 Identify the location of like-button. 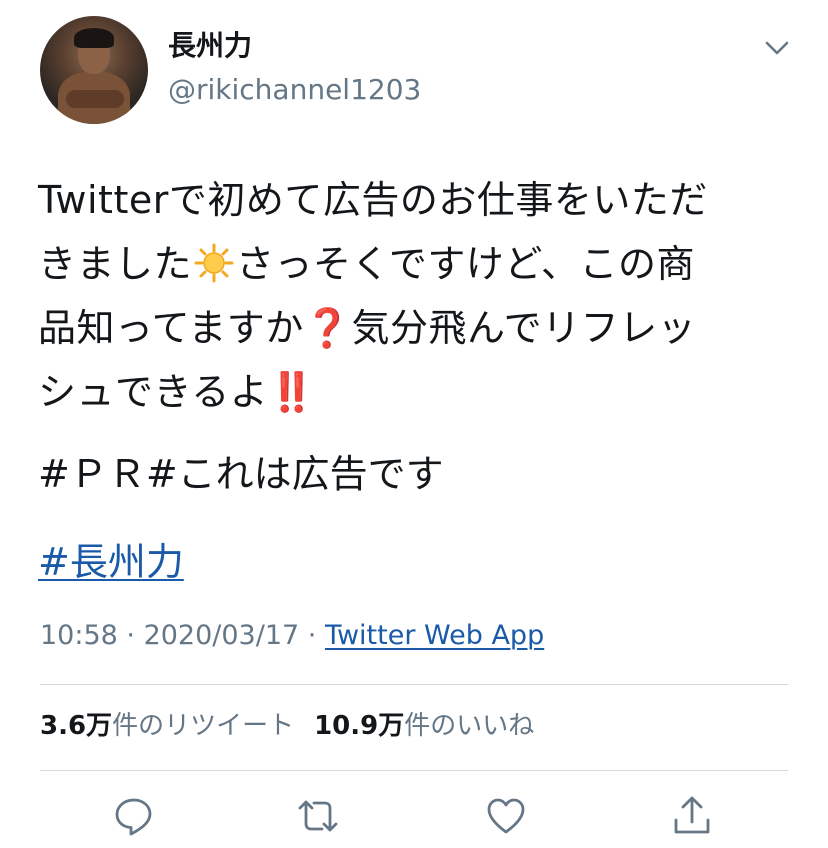
(506, 816).